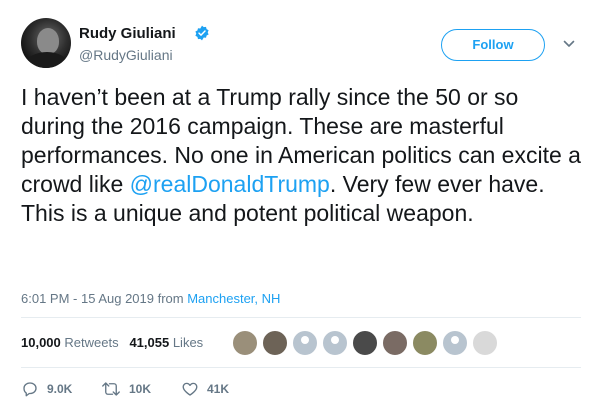  Describe the element at coordinates (190, 389) in the screenshot. I see `heart-icon` at that location.